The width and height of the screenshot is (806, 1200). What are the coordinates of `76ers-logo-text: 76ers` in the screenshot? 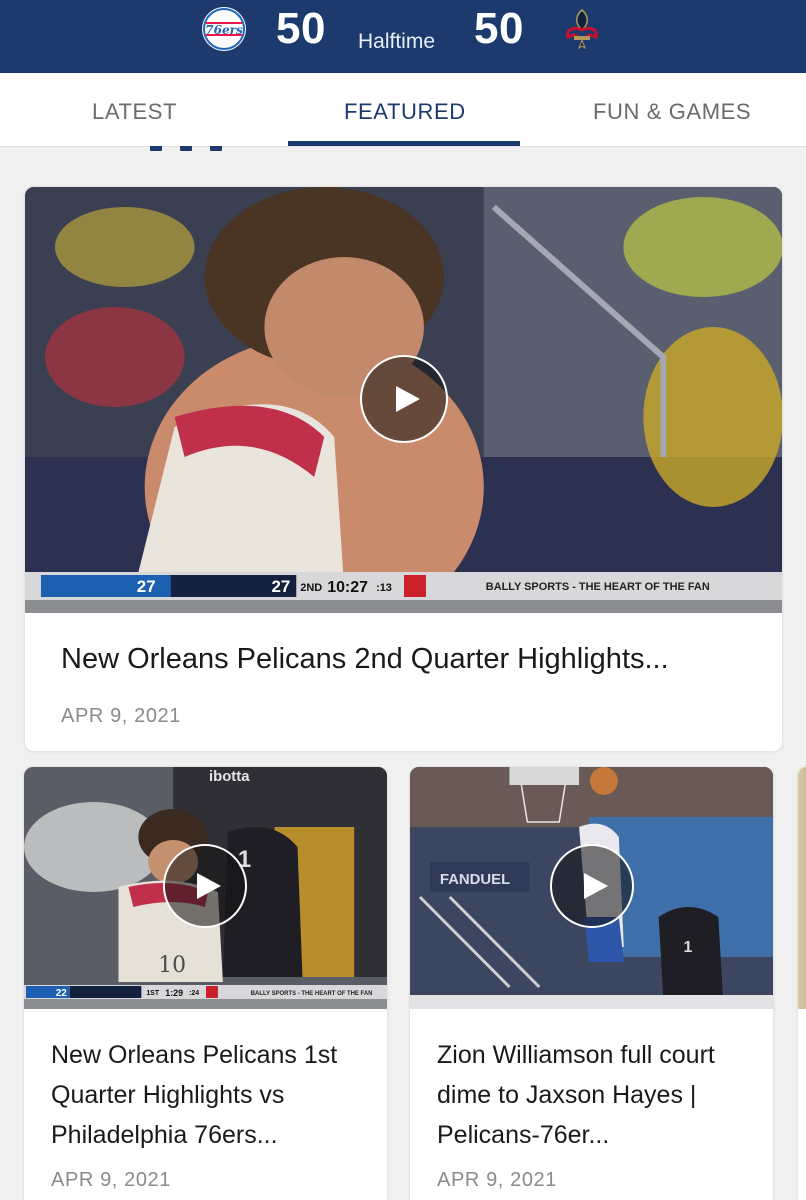 It's located at (224, 30).